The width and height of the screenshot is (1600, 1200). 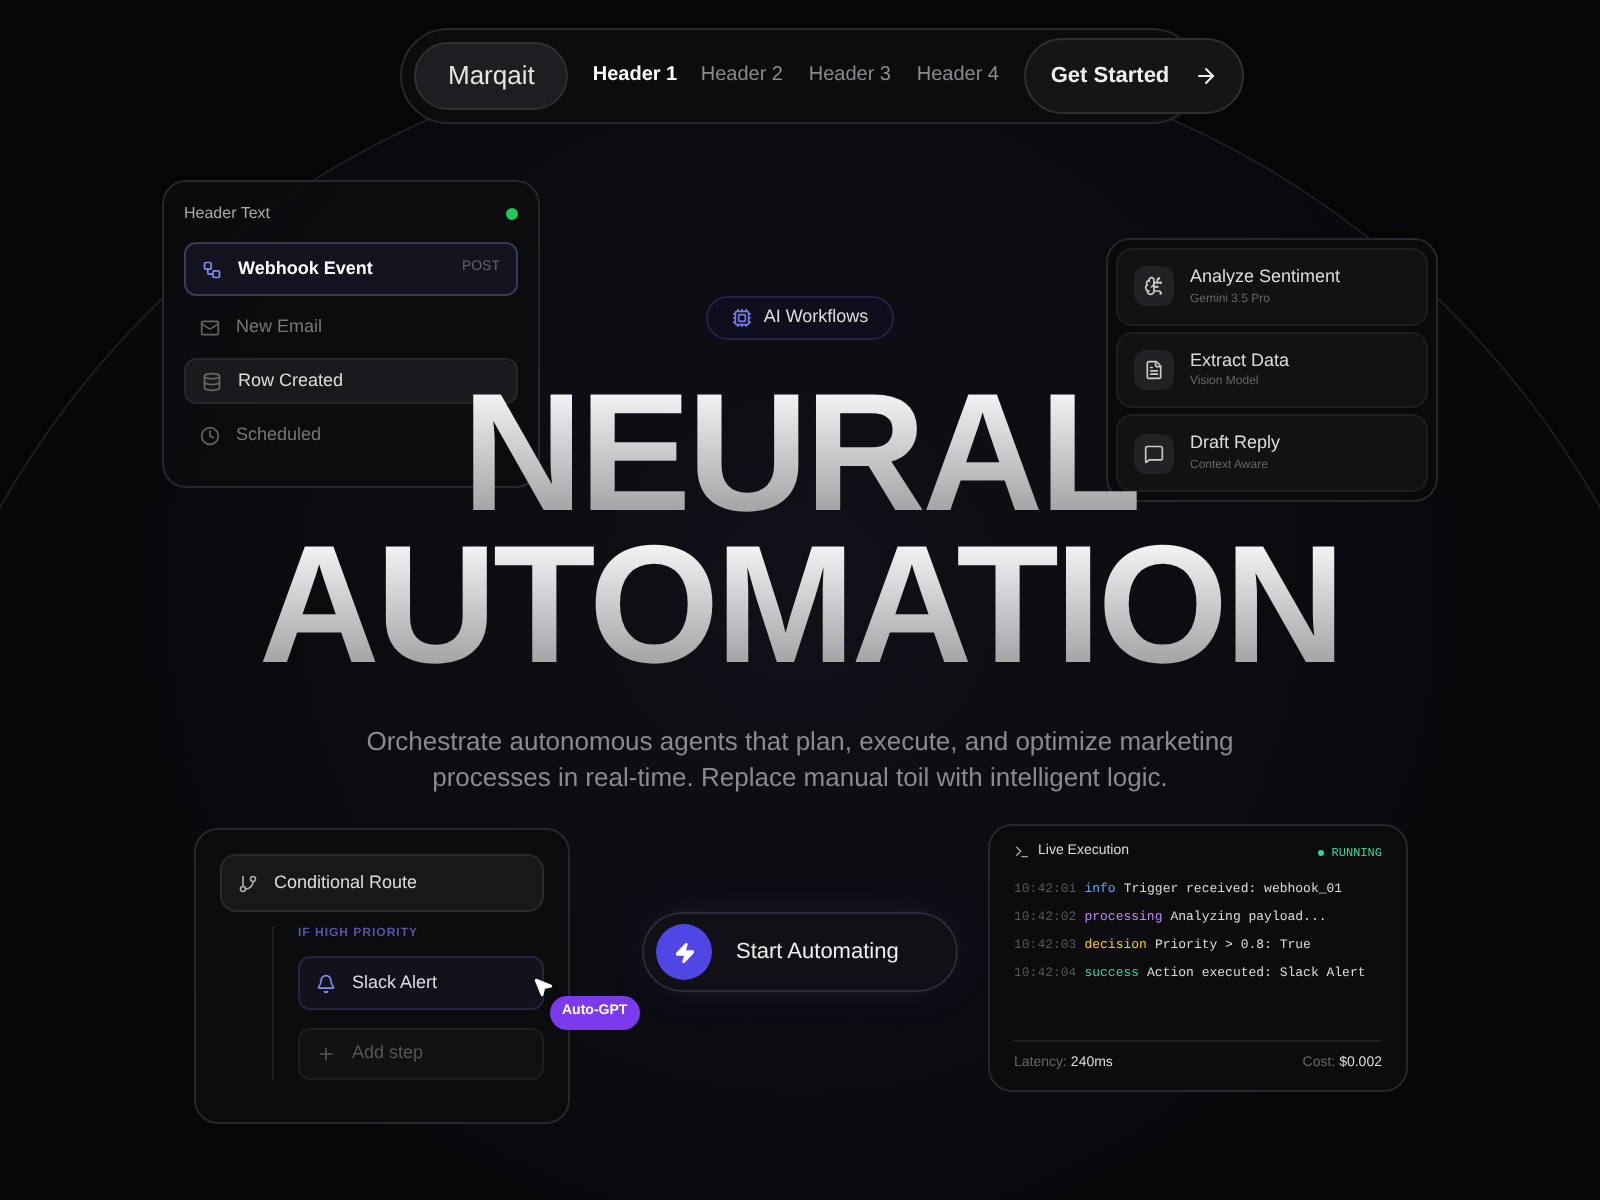 What do you see at coordinates (382, 883) in the screenshot?
I see `route-node: Conditional Route` at bounding box center [382, 883].